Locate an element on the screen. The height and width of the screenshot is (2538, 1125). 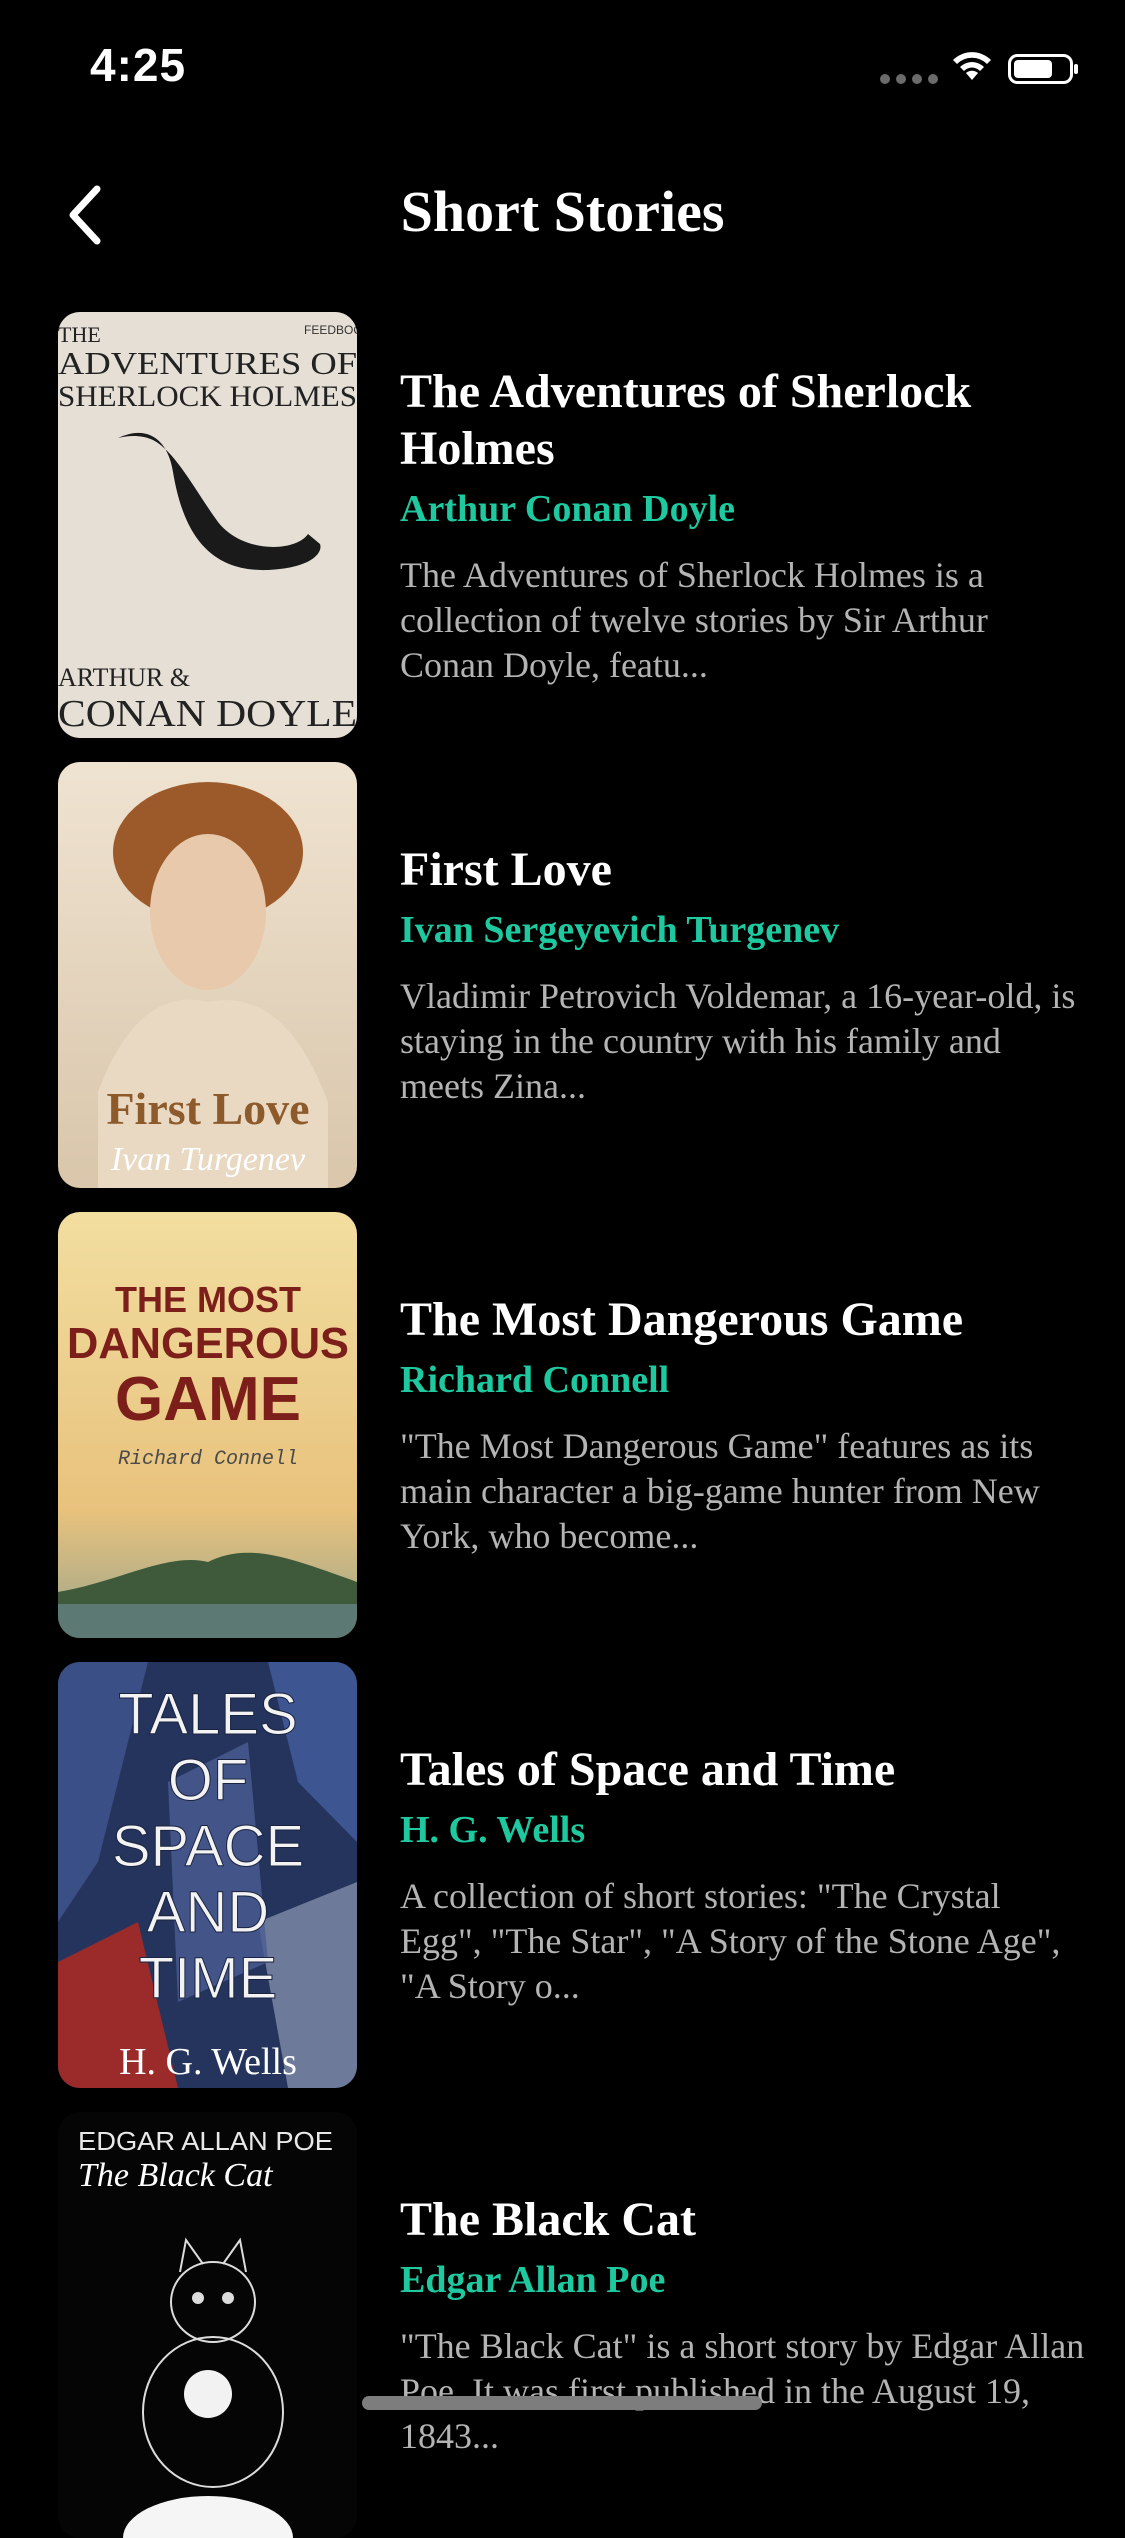
cover-image-black-cat: EDGAR ALLAN POE The Black Cat is located at coordinates (207, 2325).